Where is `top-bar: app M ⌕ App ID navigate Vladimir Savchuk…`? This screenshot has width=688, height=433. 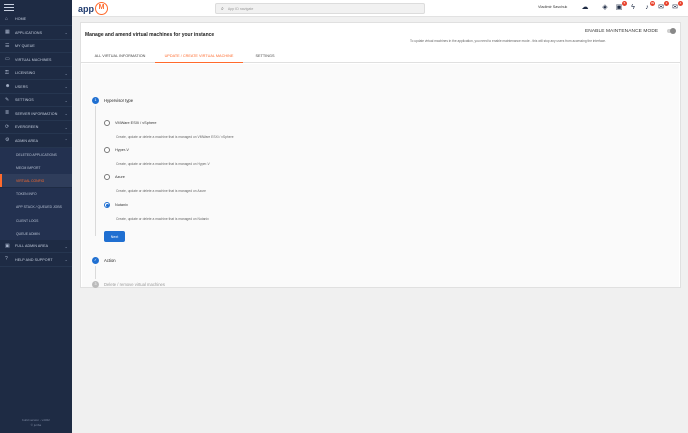
top-bar: app M ⌕ App ID navigate Vladimir Savchuk… is located at coordinates (380, 8).